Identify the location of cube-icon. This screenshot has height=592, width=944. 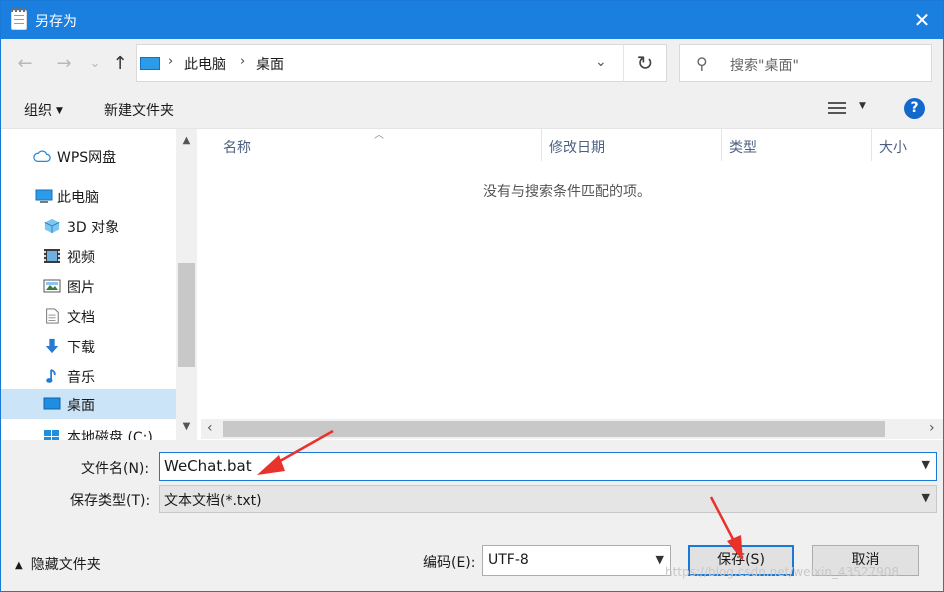
(52, 226).